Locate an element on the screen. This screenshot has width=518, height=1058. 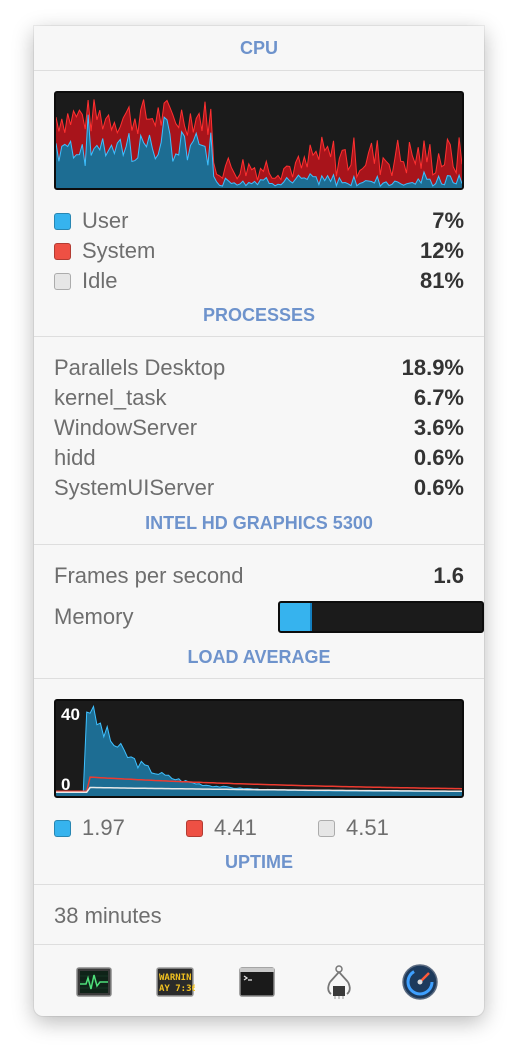
console-icon-line1: WARNIN is located at coordinates (175, 978).